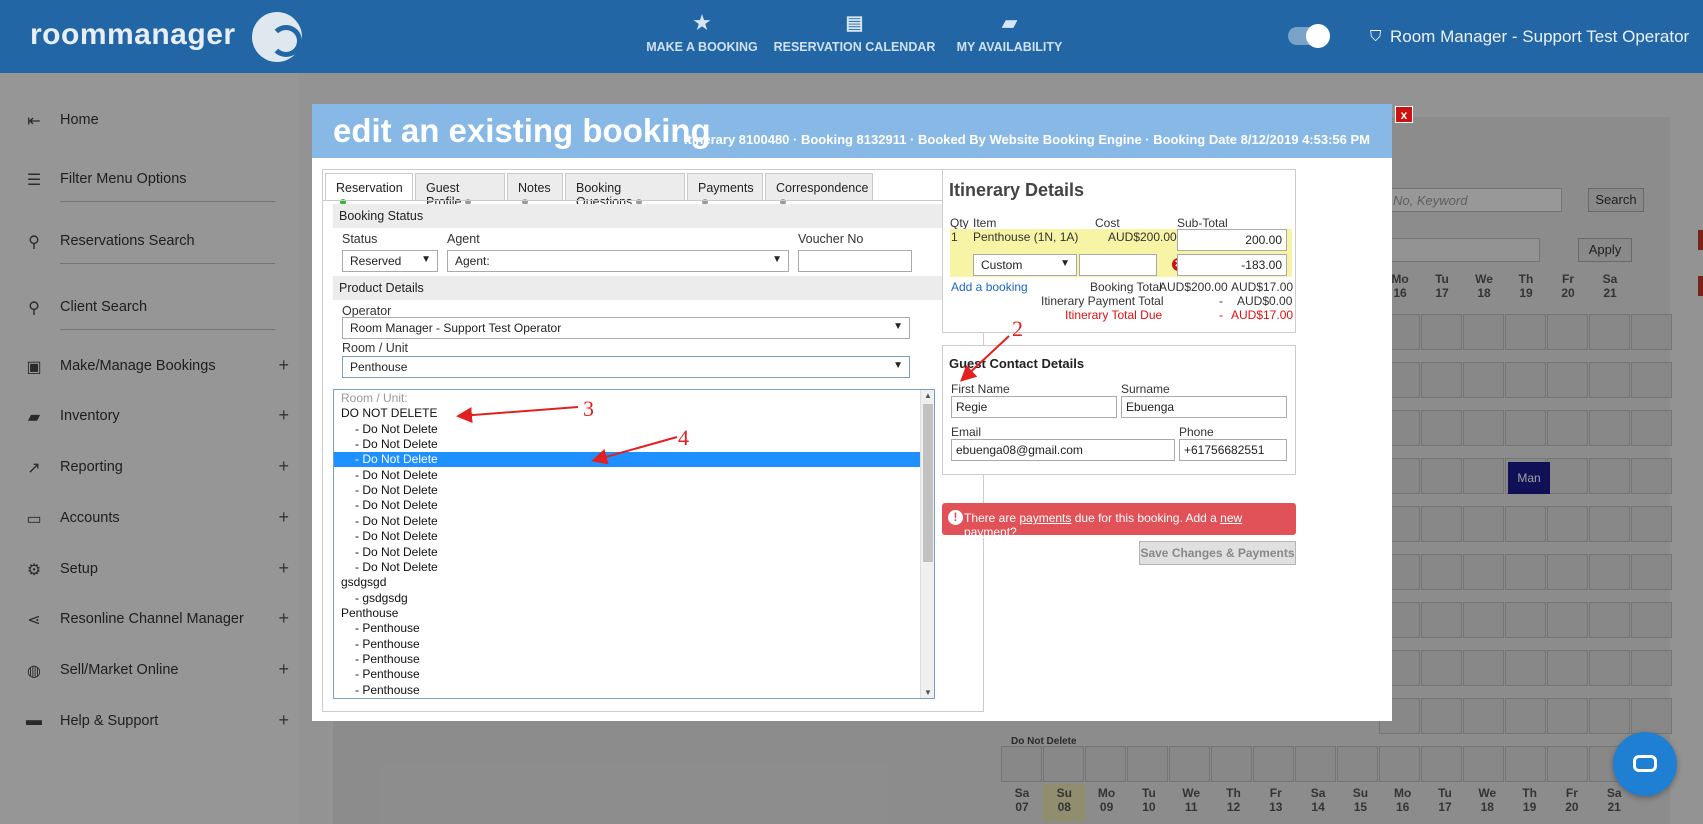  What do you see at coordinates (1232, 240) in the screenshot?
I see `row-subtotal-input: 200.00` at bounding box center [1232, 240].